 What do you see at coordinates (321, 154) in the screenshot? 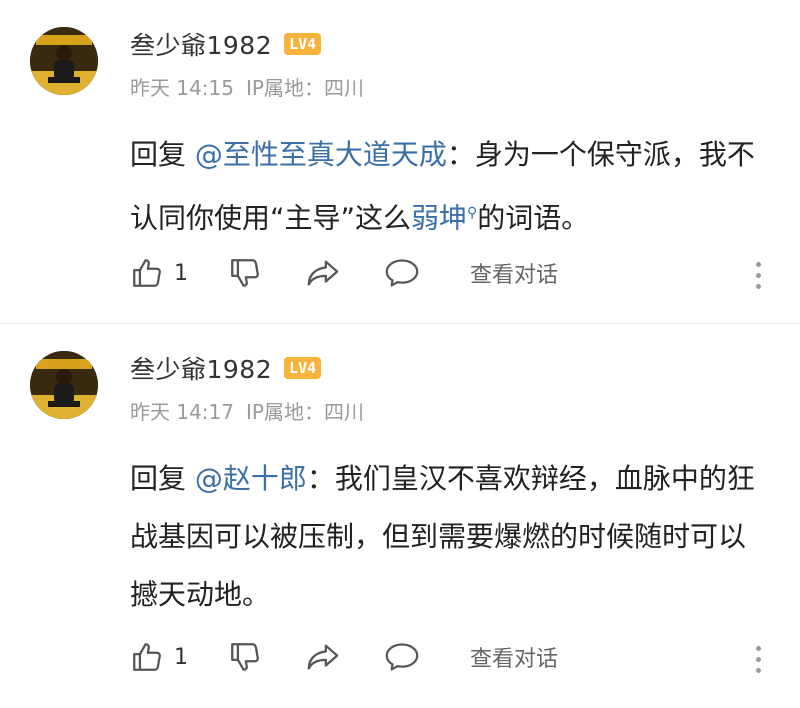
I see `mention-link: @至性至真大道天成` at bounding box center [321, 154].